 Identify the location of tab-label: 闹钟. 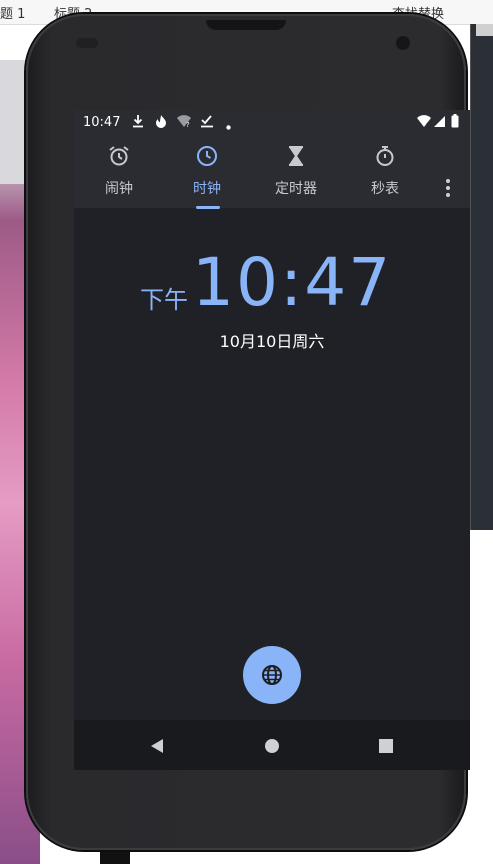
(119, 189).